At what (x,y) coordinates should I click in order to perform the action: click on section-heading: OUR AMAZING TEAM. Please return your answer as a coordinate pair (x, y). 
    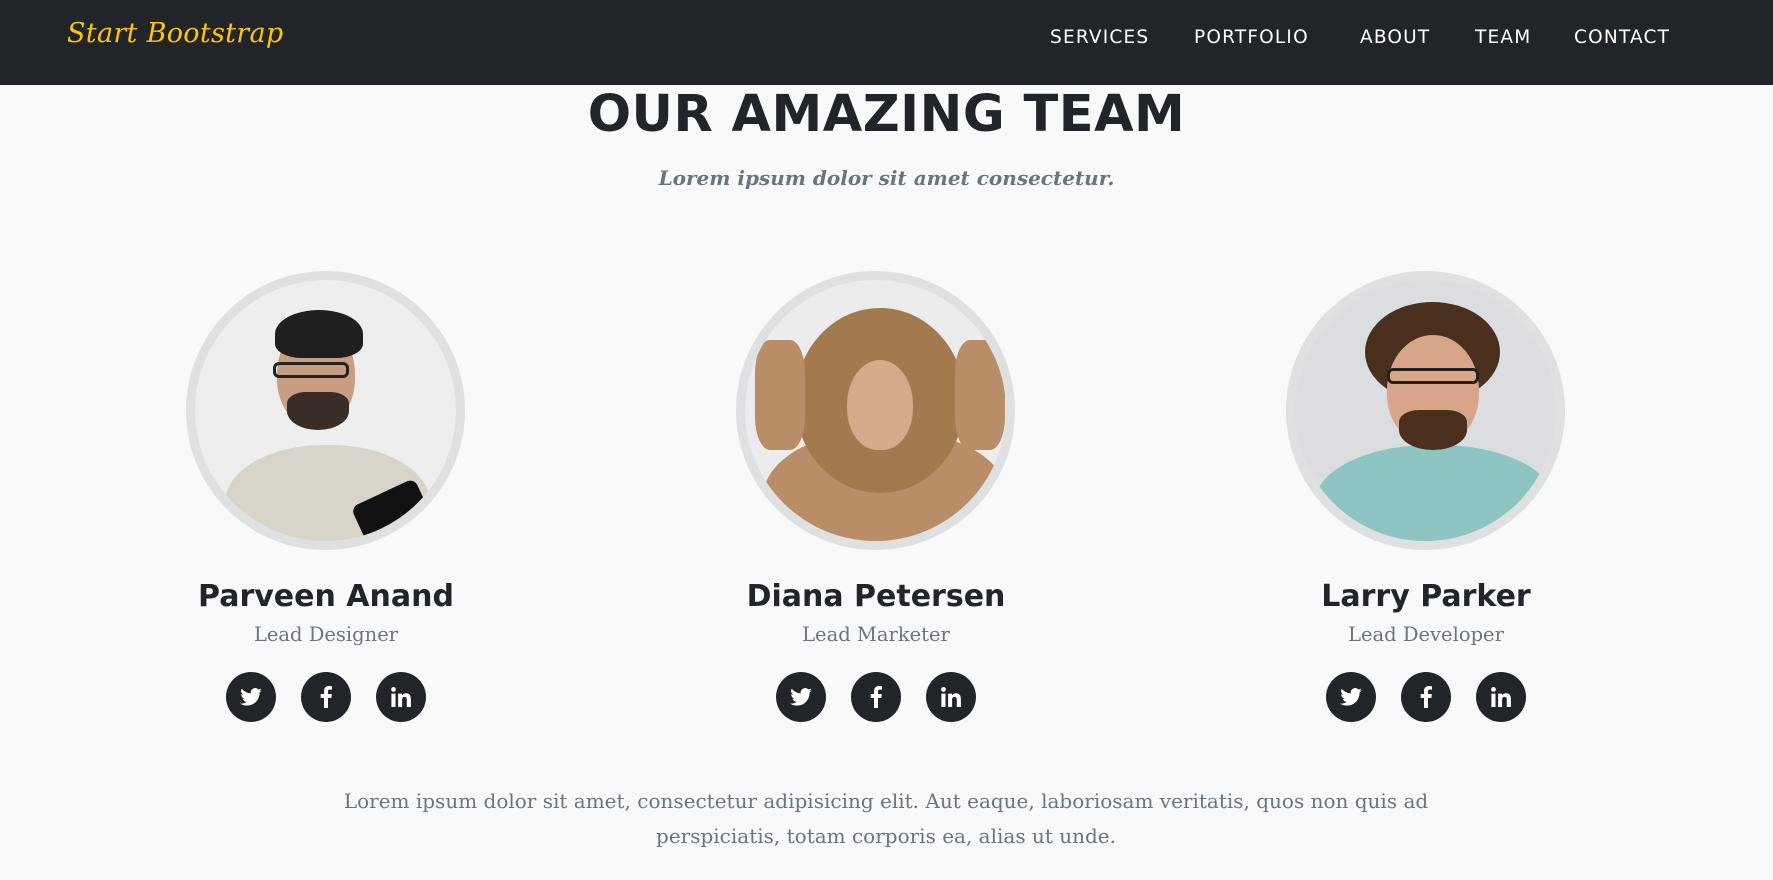
    Looking at the image, I should click on (886, 114).